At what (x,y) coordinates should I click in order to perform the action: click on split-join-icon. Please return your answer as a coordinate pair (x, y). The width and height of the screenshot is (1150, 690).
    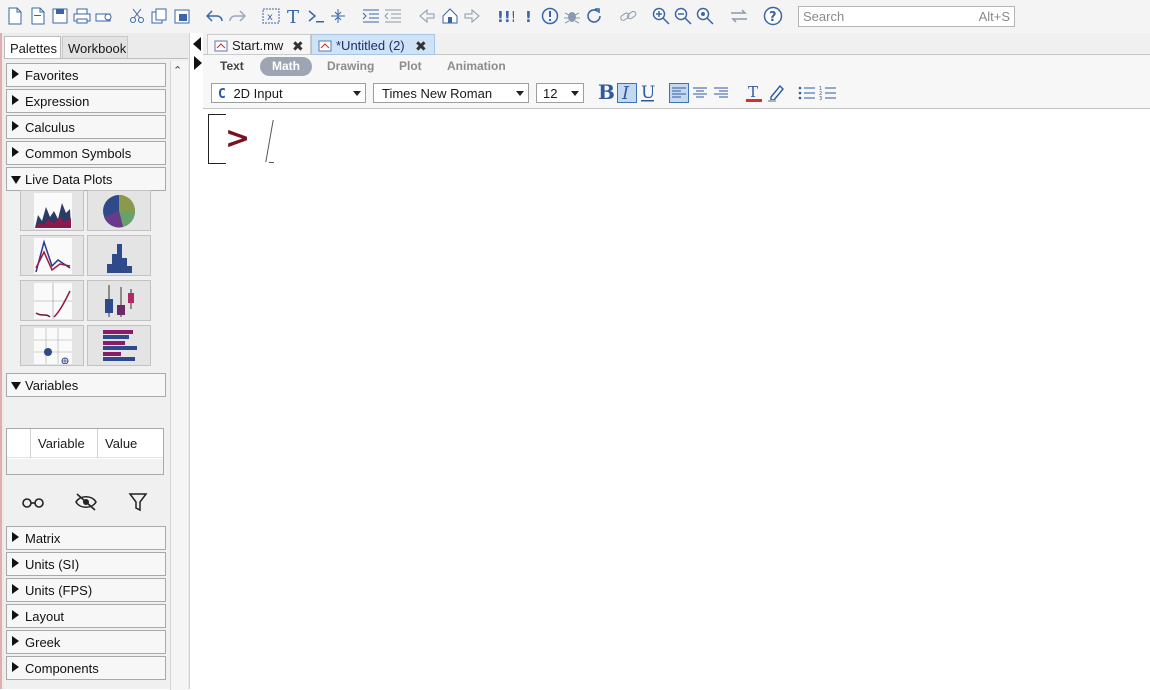
    Looking at the image, I should click on (338, 16).